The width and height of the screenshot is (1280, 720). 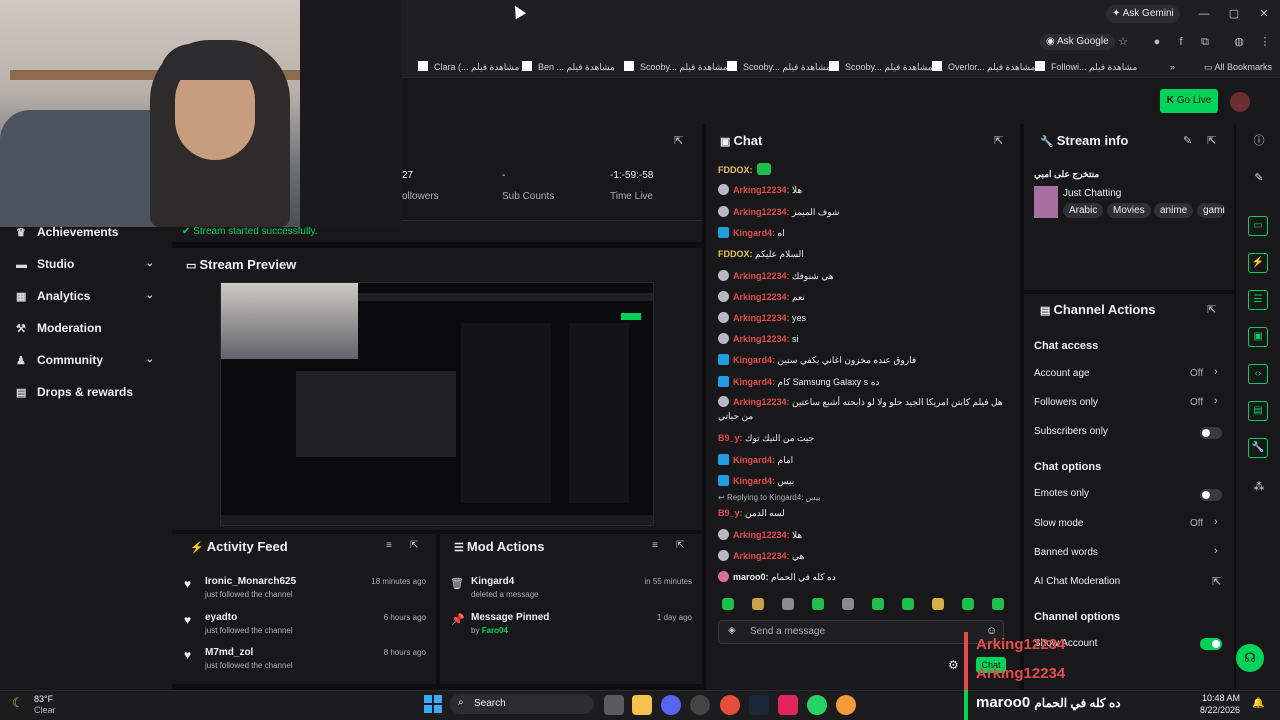 What do you see at coordinates (1234, 14) in the screenshot?
I see `maximize-icon: ▢` at bounding box center [1234, 14].